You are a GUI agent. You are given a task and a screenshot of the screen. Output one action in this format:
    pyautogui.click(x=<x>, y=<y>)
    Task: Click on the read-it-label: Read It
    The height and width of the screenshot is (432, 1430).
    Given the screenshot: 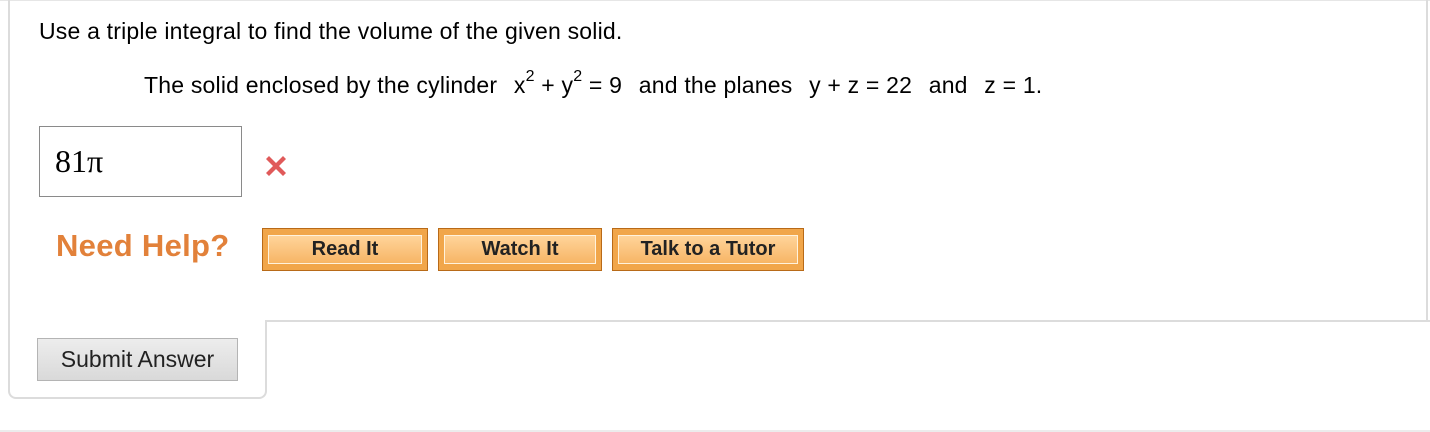 What is the action you would take?
    pyautogui.click(x=345, y=249)
    